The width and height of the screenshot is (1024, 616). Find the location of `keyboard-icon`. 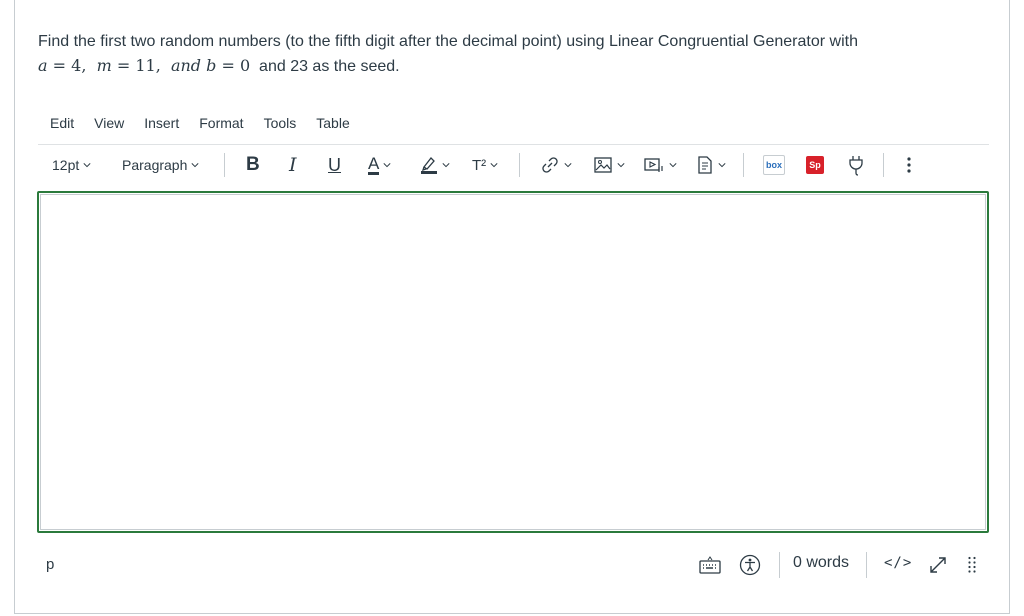

keyboard-icon is located at coordinates (710, 565).